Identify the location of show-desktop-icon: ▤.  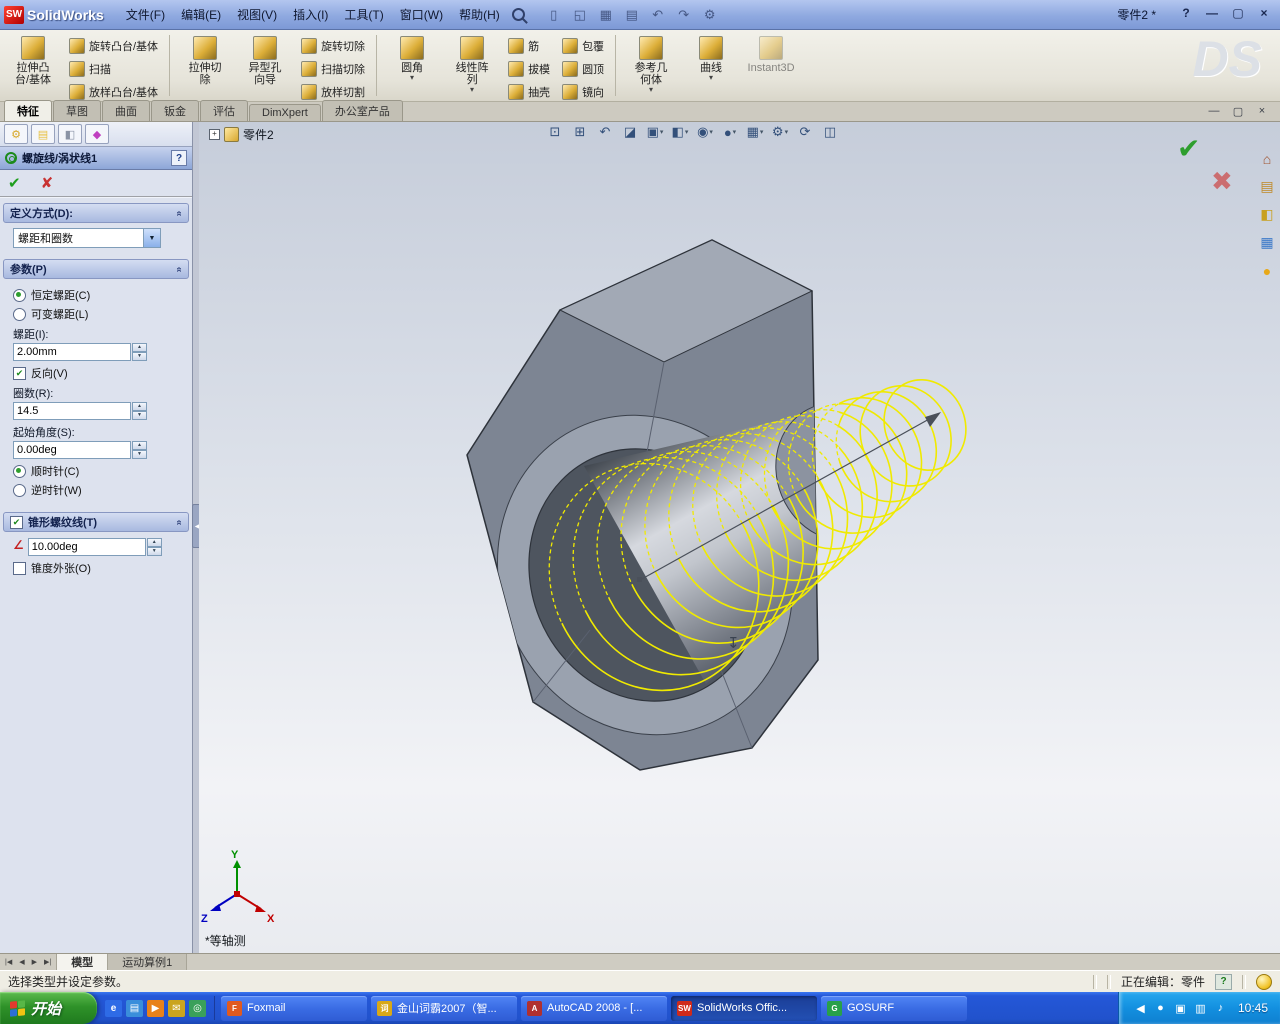
(134, 1008).